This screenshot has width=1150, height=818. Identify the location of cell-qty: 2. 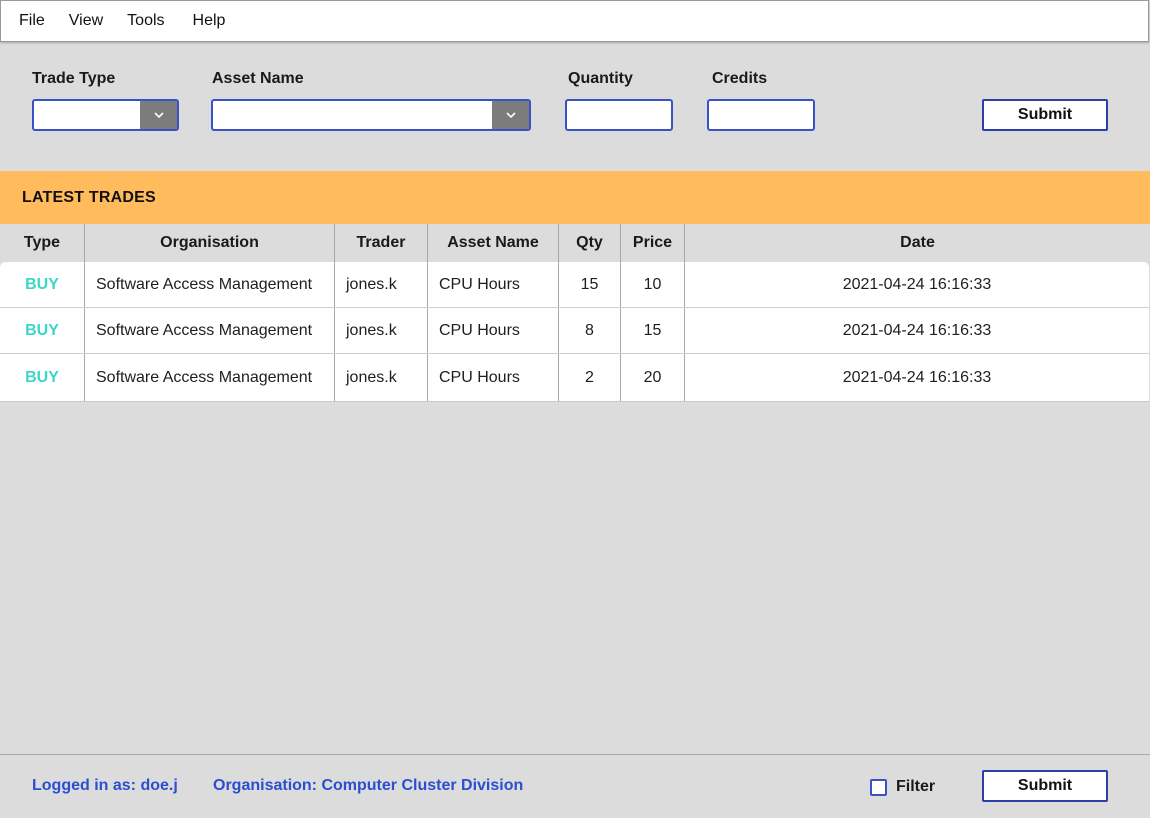
(590, 377).